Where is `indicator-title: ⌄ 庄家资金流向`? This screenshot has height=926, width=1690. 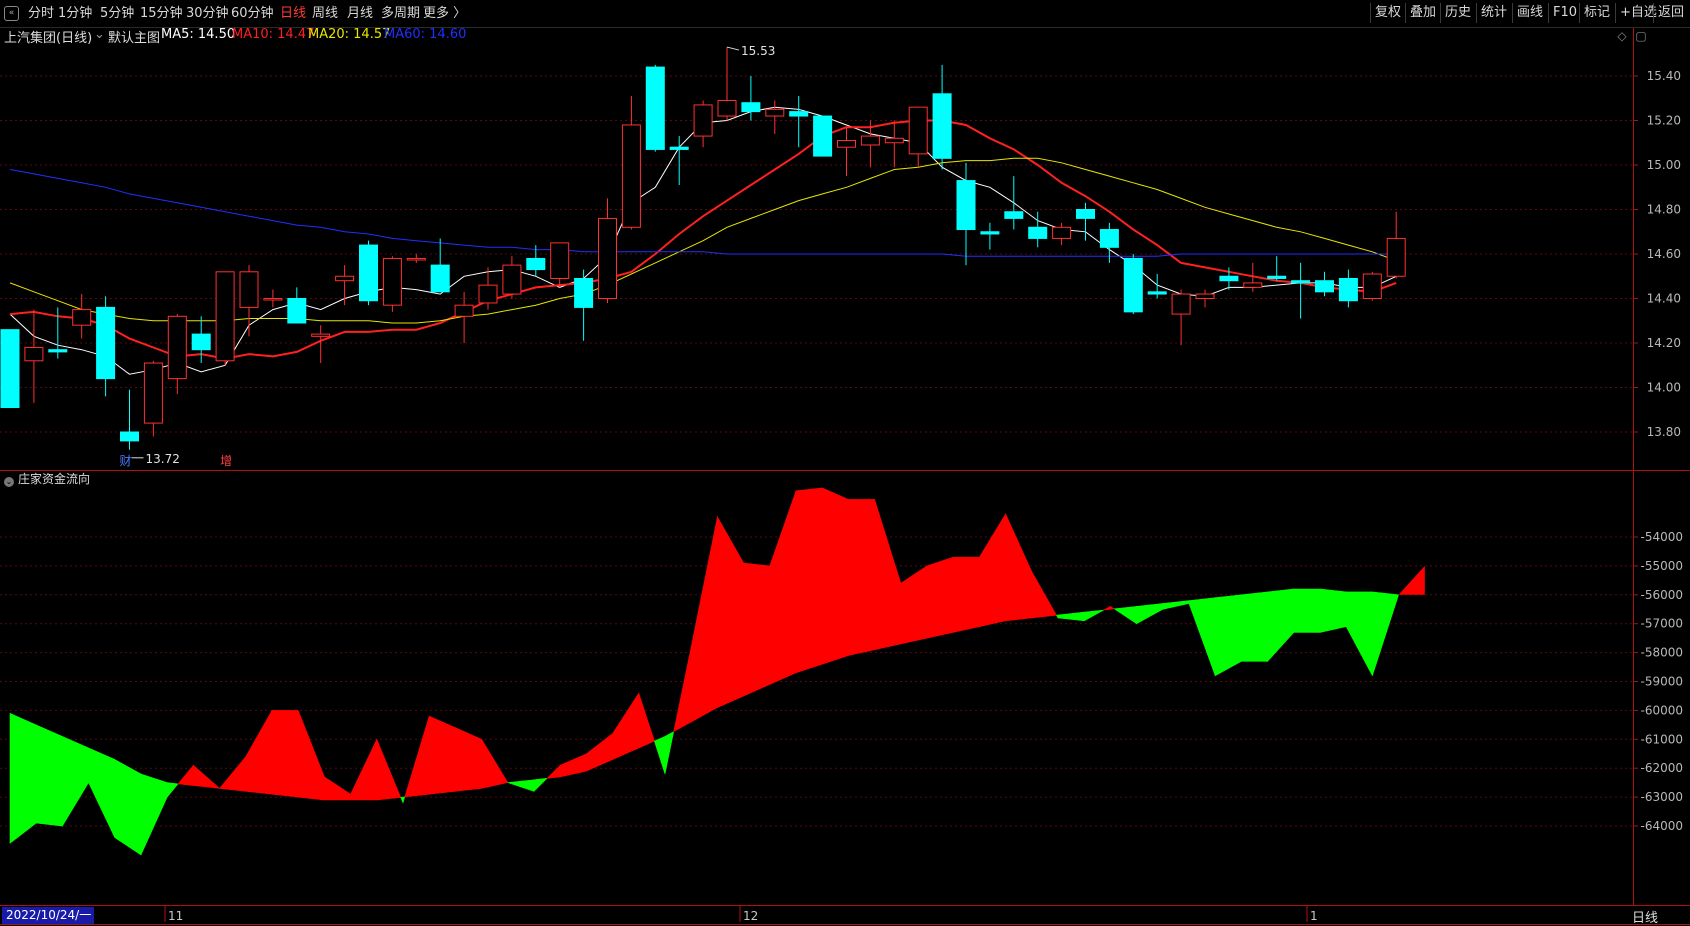 indicator-title: ⌄ 庄家资金流向 is located at coordinates (47, 478).